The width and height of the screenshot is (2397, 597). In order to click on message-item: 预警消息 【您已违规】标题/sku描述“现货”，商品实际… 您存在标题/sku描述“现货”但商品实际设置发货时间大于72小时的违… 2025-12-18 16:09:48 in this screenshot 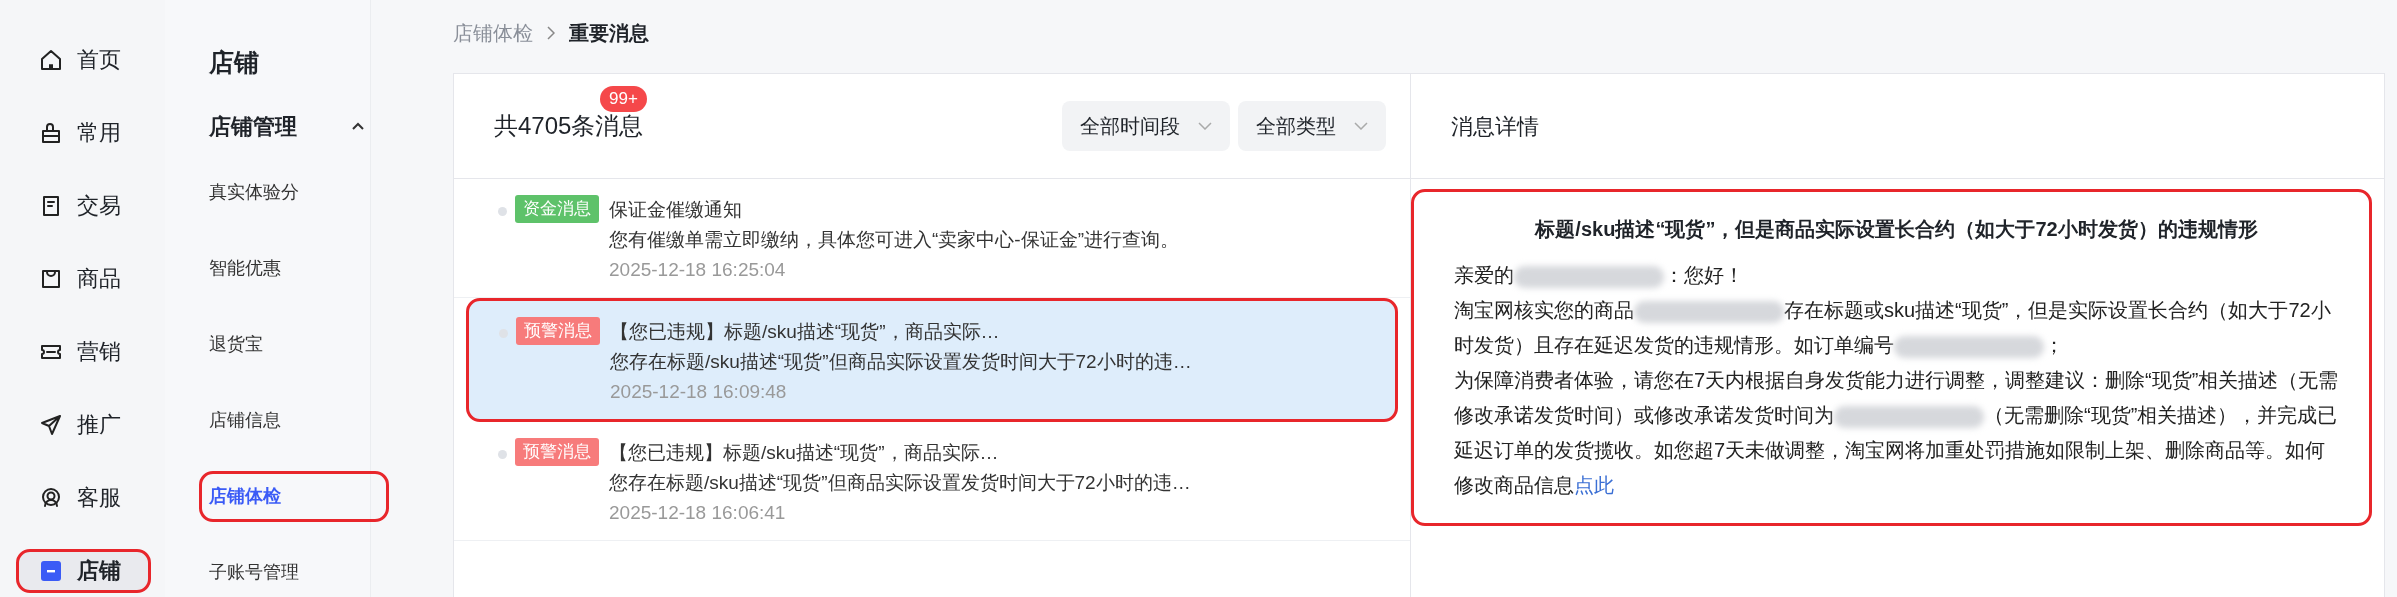, I will do `click(932, 360)`.